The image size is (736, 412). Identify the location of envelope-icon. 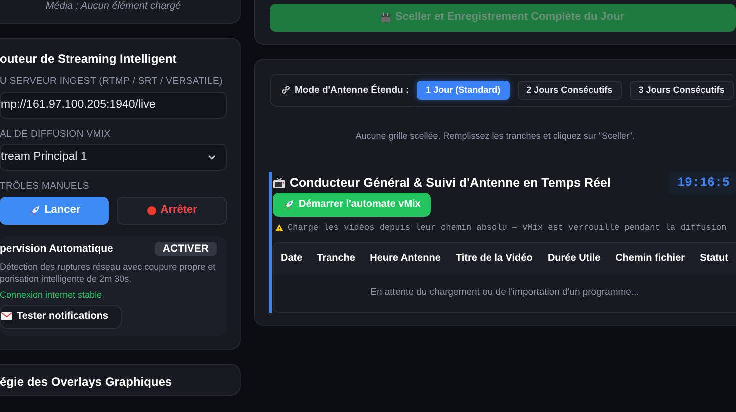
(7, 317).